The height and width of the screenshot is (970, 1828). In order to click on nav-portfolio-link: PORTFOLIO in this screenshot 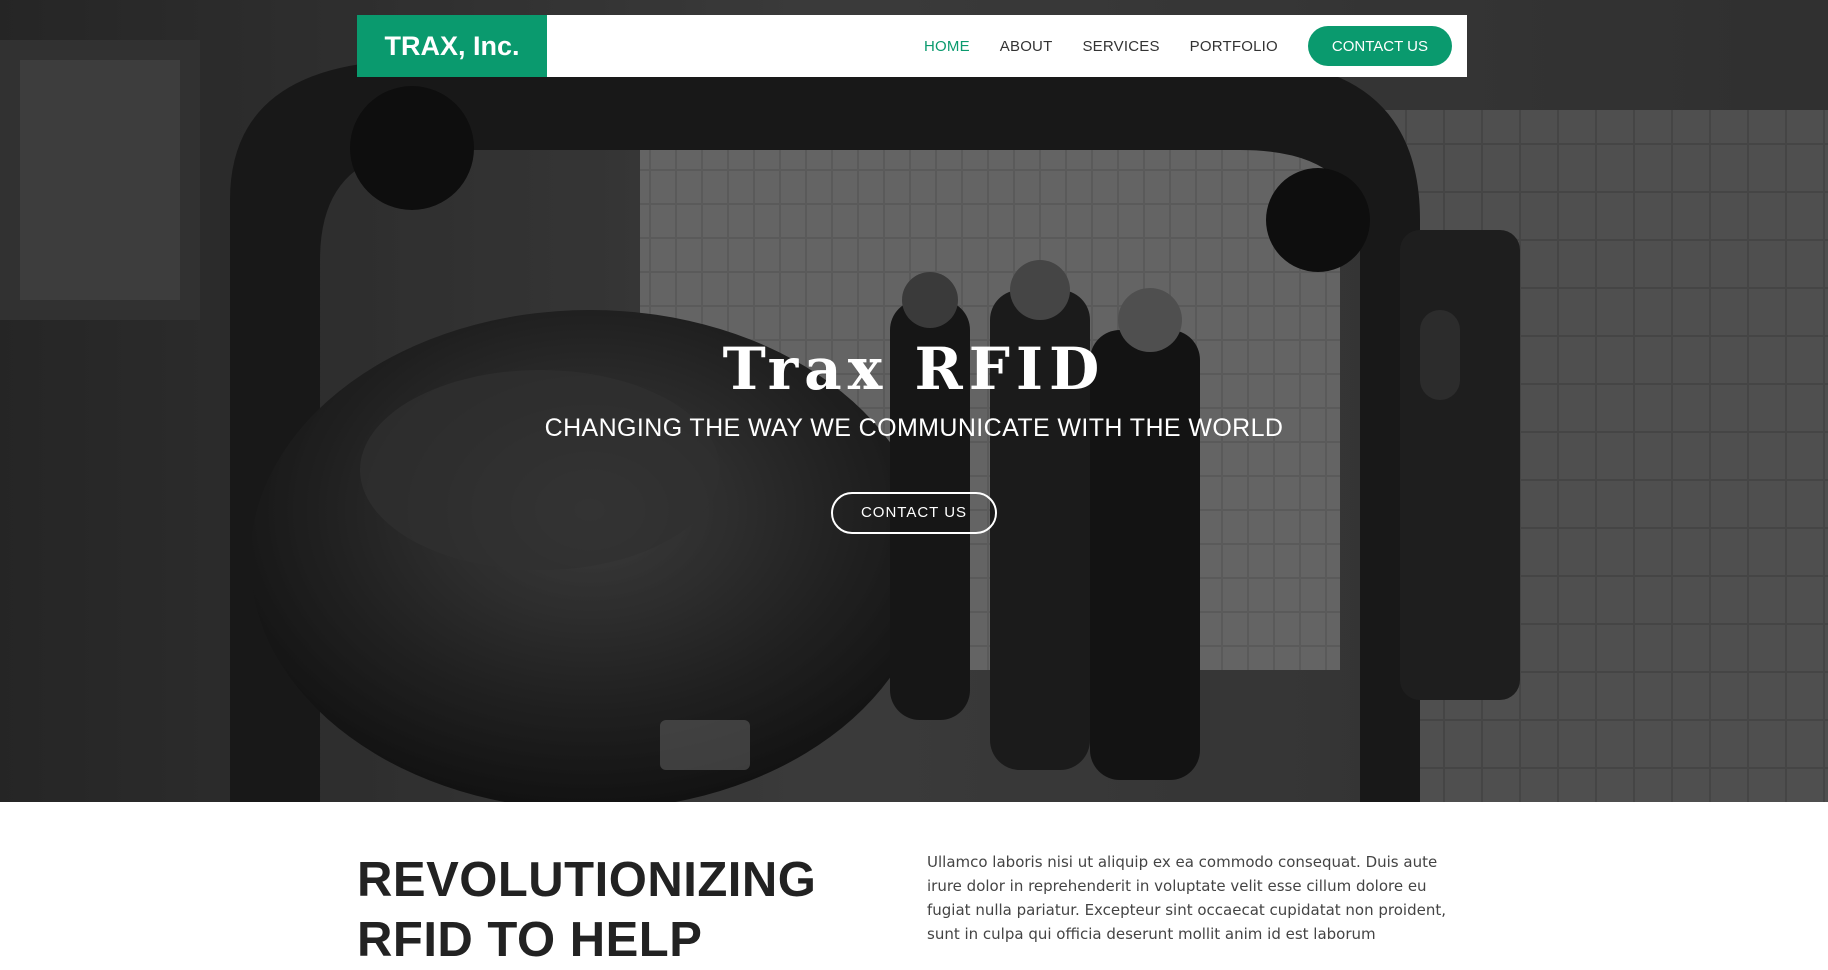, I will do `click(1234, 46)`.